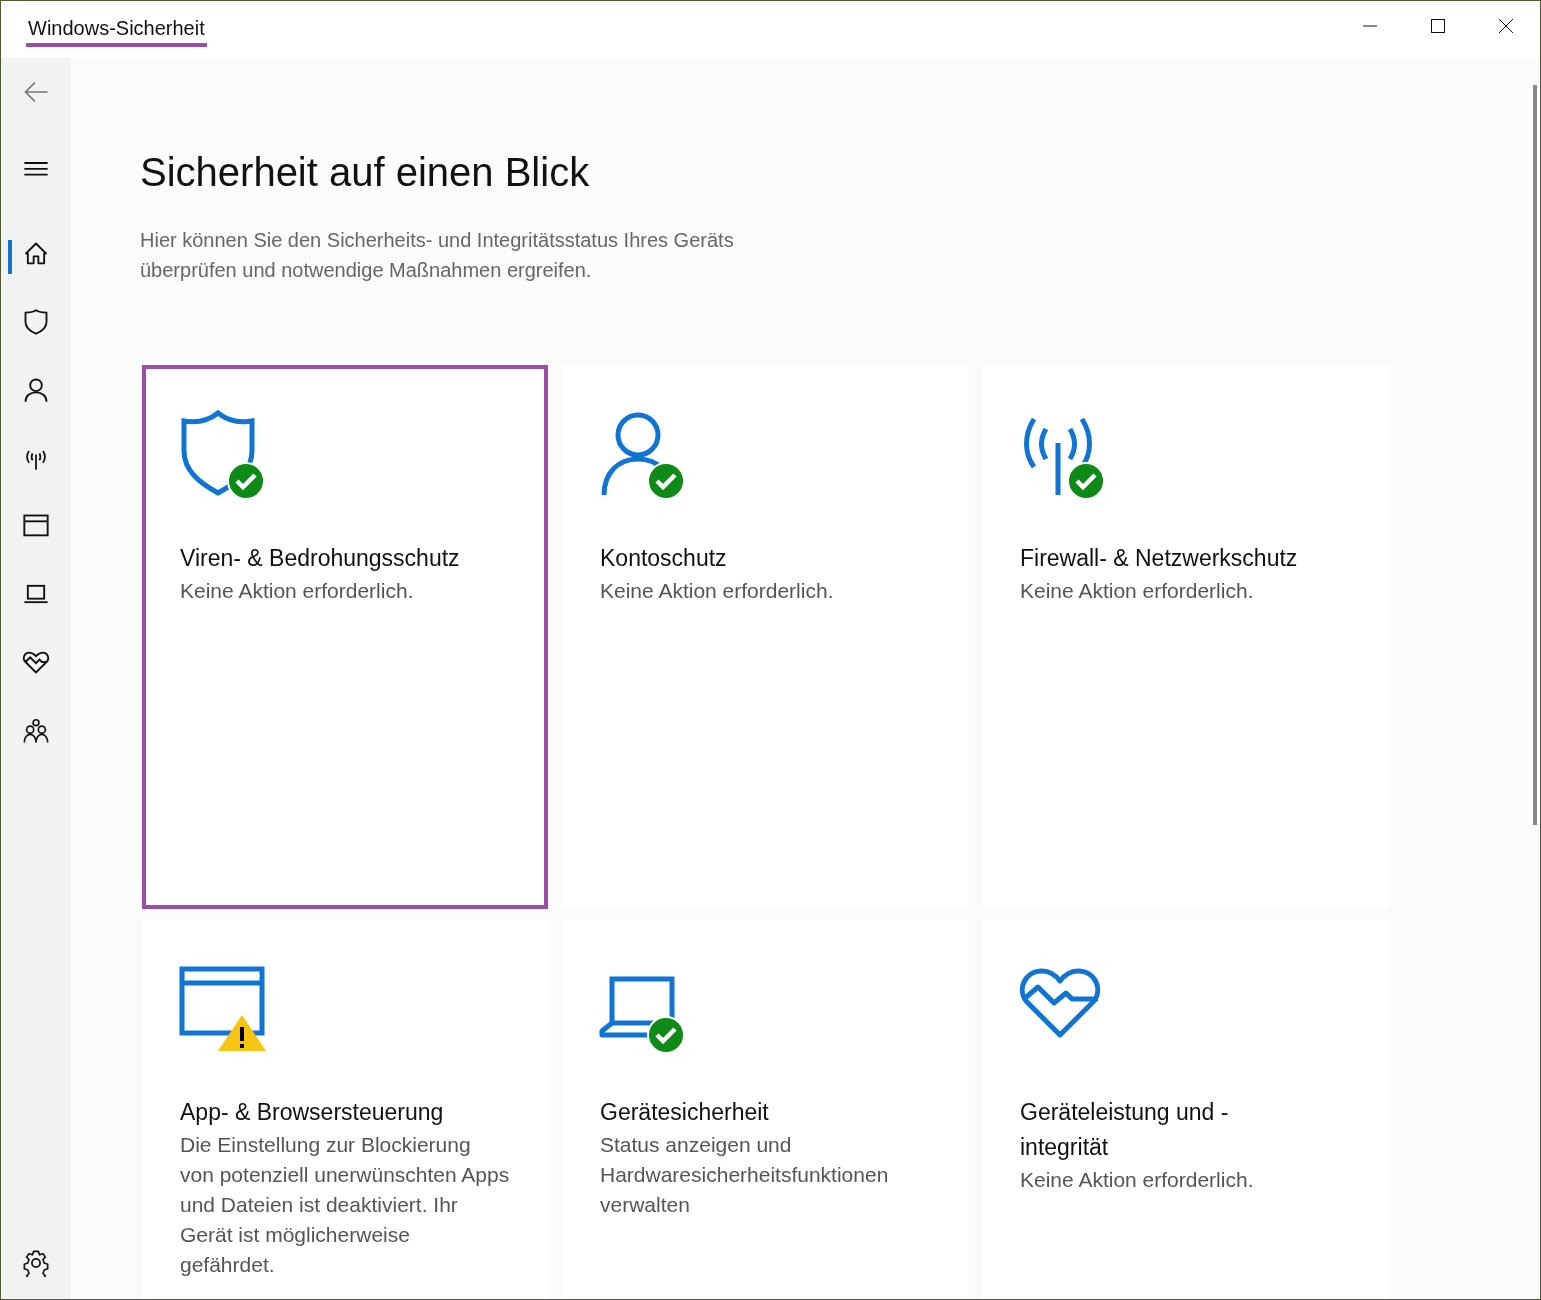  I want to click on minimize-icon, so click(1370, 26).